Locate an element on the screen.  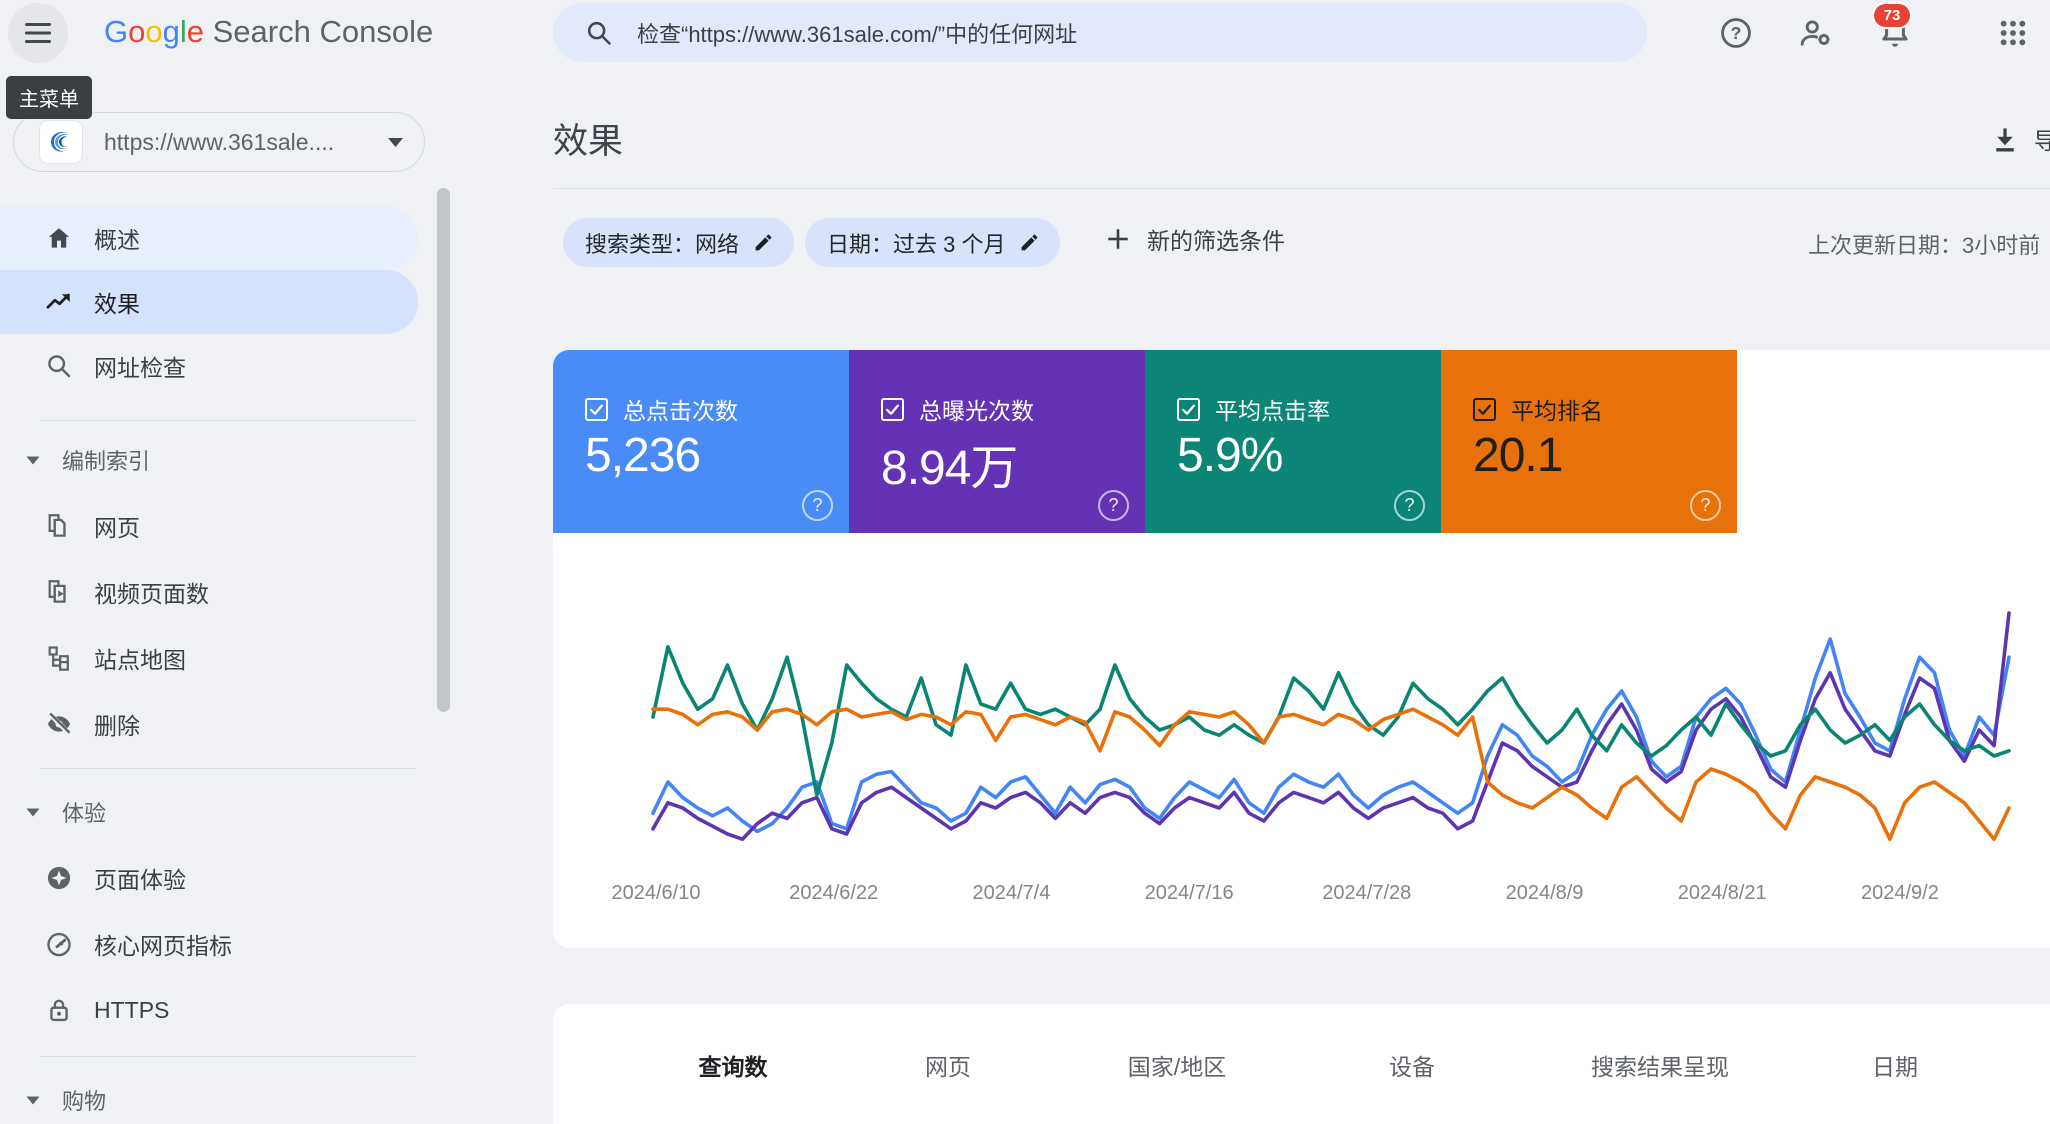
sidebar-item-https: HTTPS is located at coordinates (209, 1010).